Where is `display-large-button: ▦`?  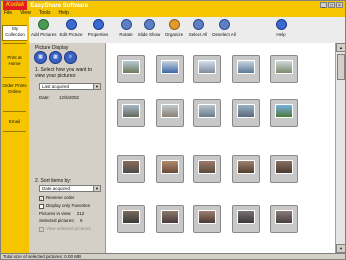
display-large-button: ▦ is located at coordinates (40, 57).